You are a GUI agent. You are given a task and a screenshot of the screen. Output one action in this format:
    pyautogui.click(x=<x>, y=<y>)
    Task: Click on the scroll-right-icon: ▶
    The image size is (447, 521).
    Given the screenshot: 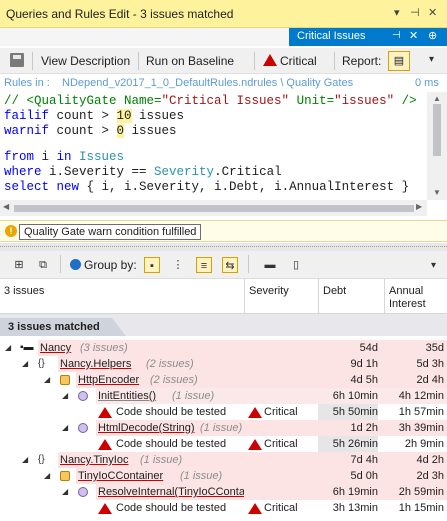 What is the action you would take?
    pyautogui.click(x=419, y=206)
    